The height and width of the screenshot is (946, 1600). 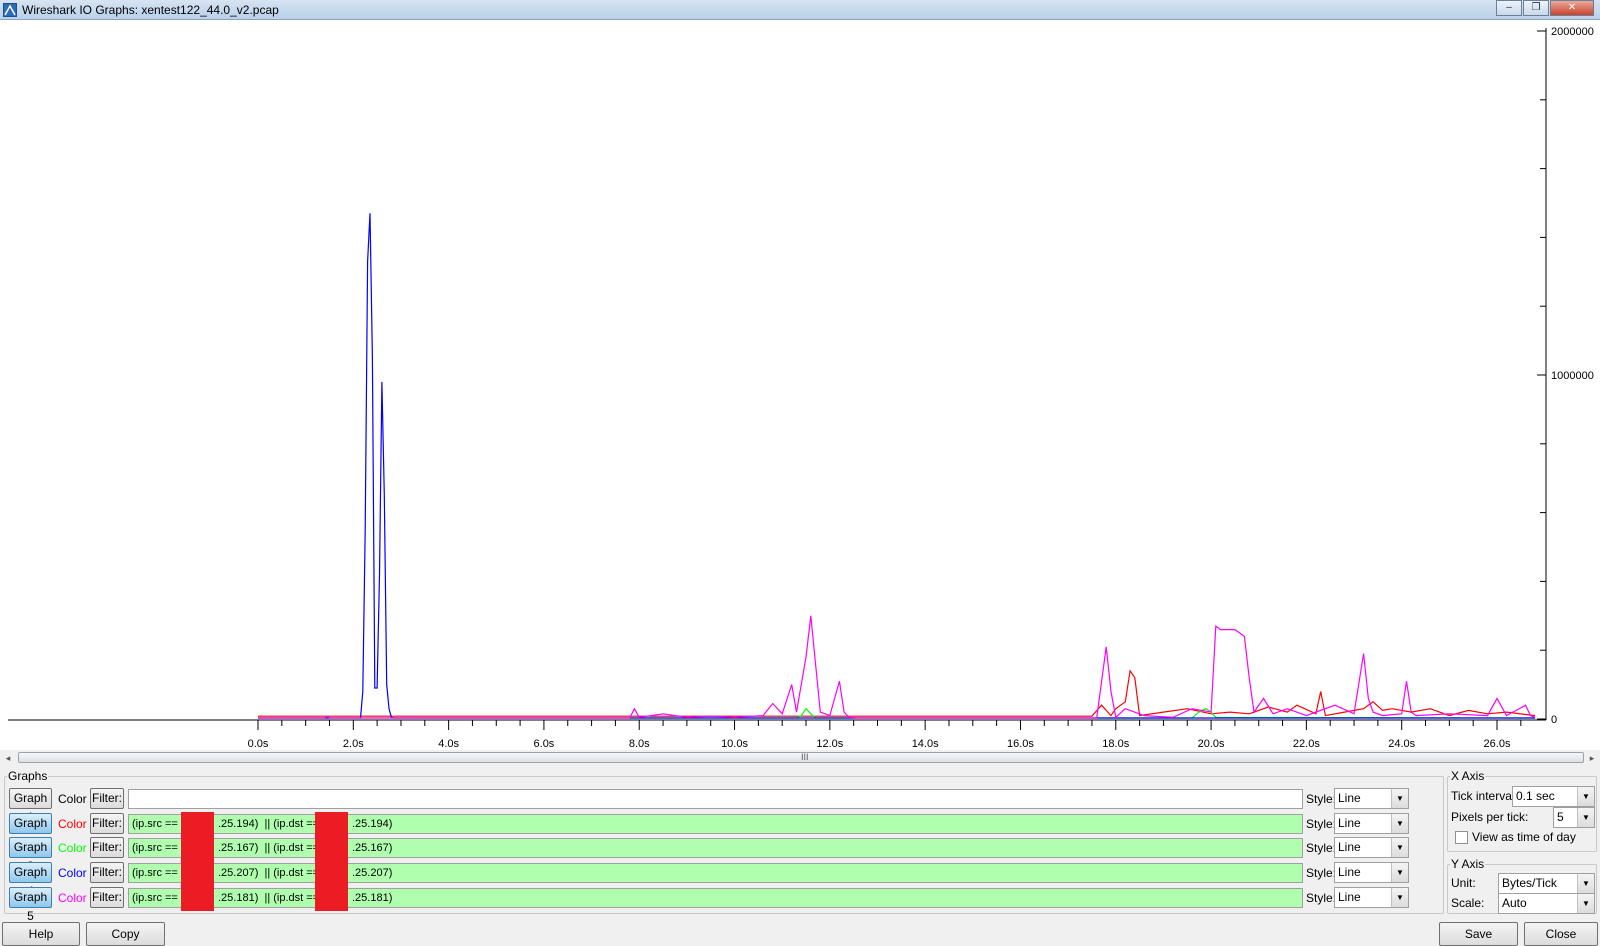 What do you see at coordinates (1554, 720) in the screenshot?
I see `y-tick-label: 0` at bounding box center [1554, 720].